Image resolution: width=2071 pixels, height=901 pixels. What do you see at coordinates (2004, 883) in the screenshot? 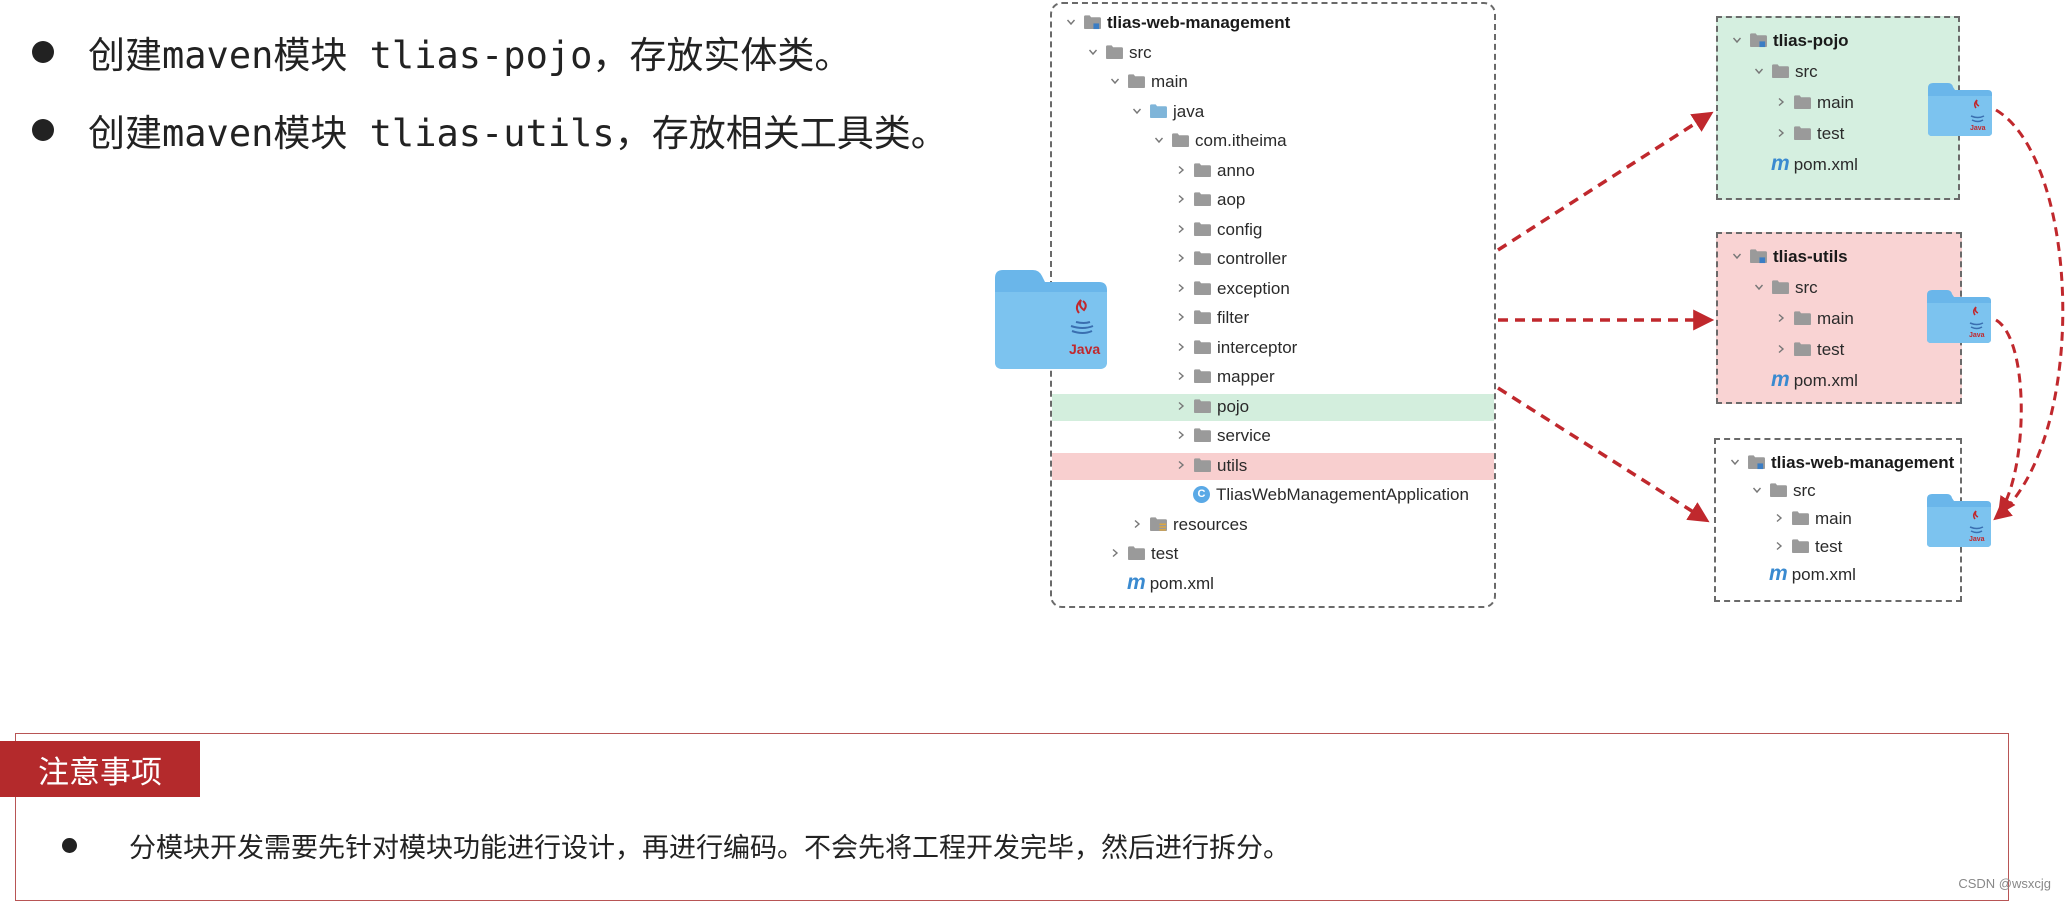
I see `watermark: CSDN @wsxcjg` at bounding box center [2004, 883].